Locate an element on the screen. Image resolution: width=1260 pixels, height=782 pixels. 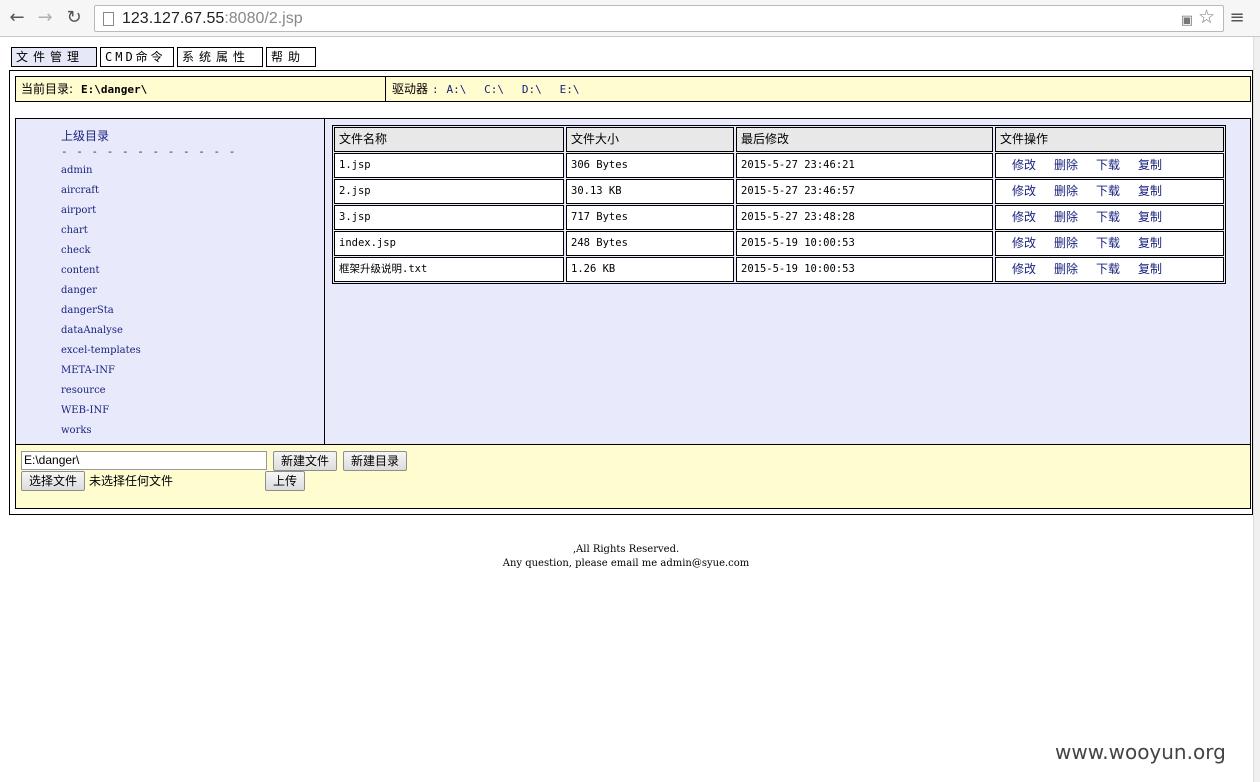
file-modified: 2015-5-27 23:46:57 is located at coordinates (864, 191).